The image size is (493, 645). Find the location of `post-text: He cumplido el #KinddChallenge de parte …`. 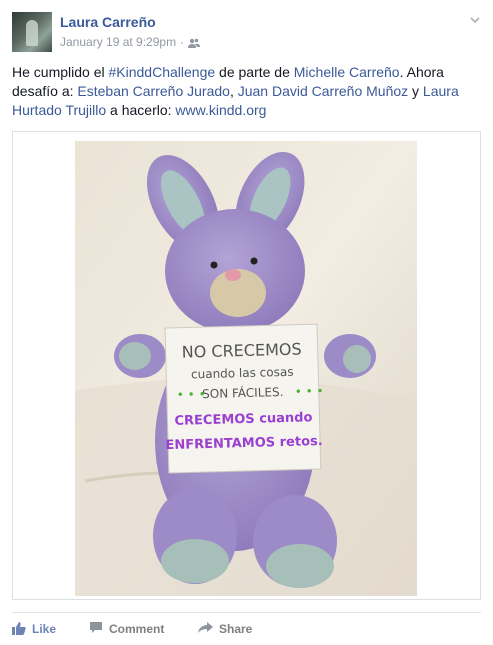

post-text: He cumplido el #KinddChallenge de parte … is located at coordinates (247, 91).